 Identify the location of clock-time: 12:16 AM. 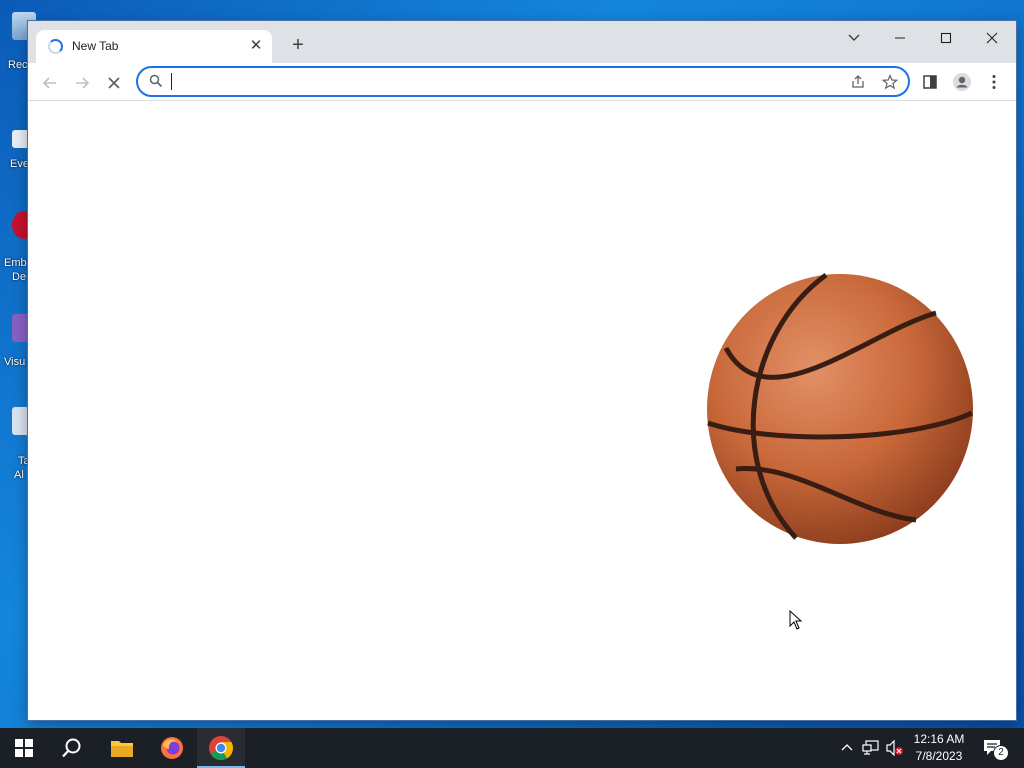
(939, 739).